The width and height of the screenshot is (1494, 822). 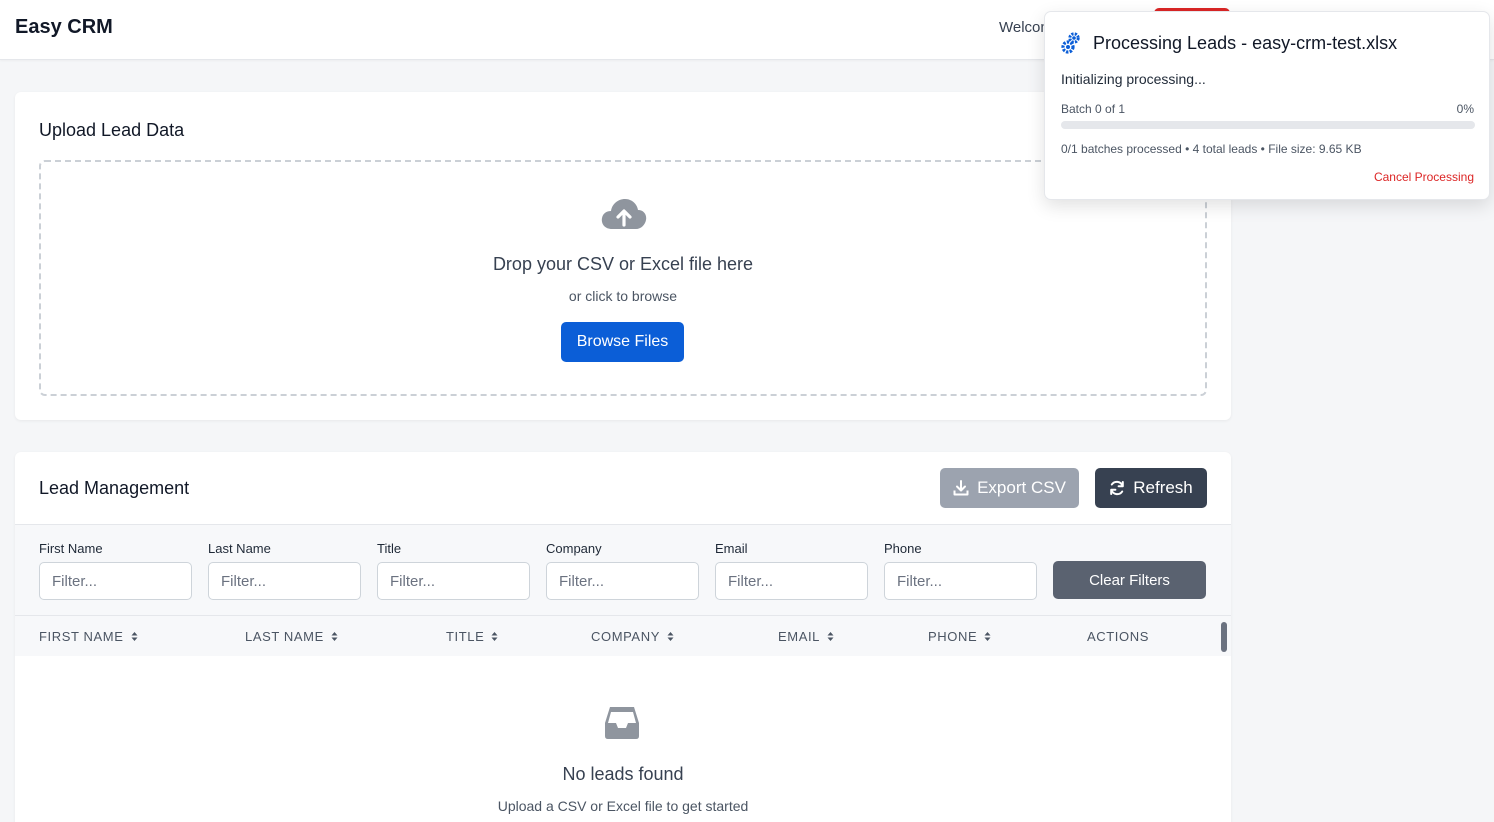 I want to click on company-filter-input, so click(x=622, y=581).